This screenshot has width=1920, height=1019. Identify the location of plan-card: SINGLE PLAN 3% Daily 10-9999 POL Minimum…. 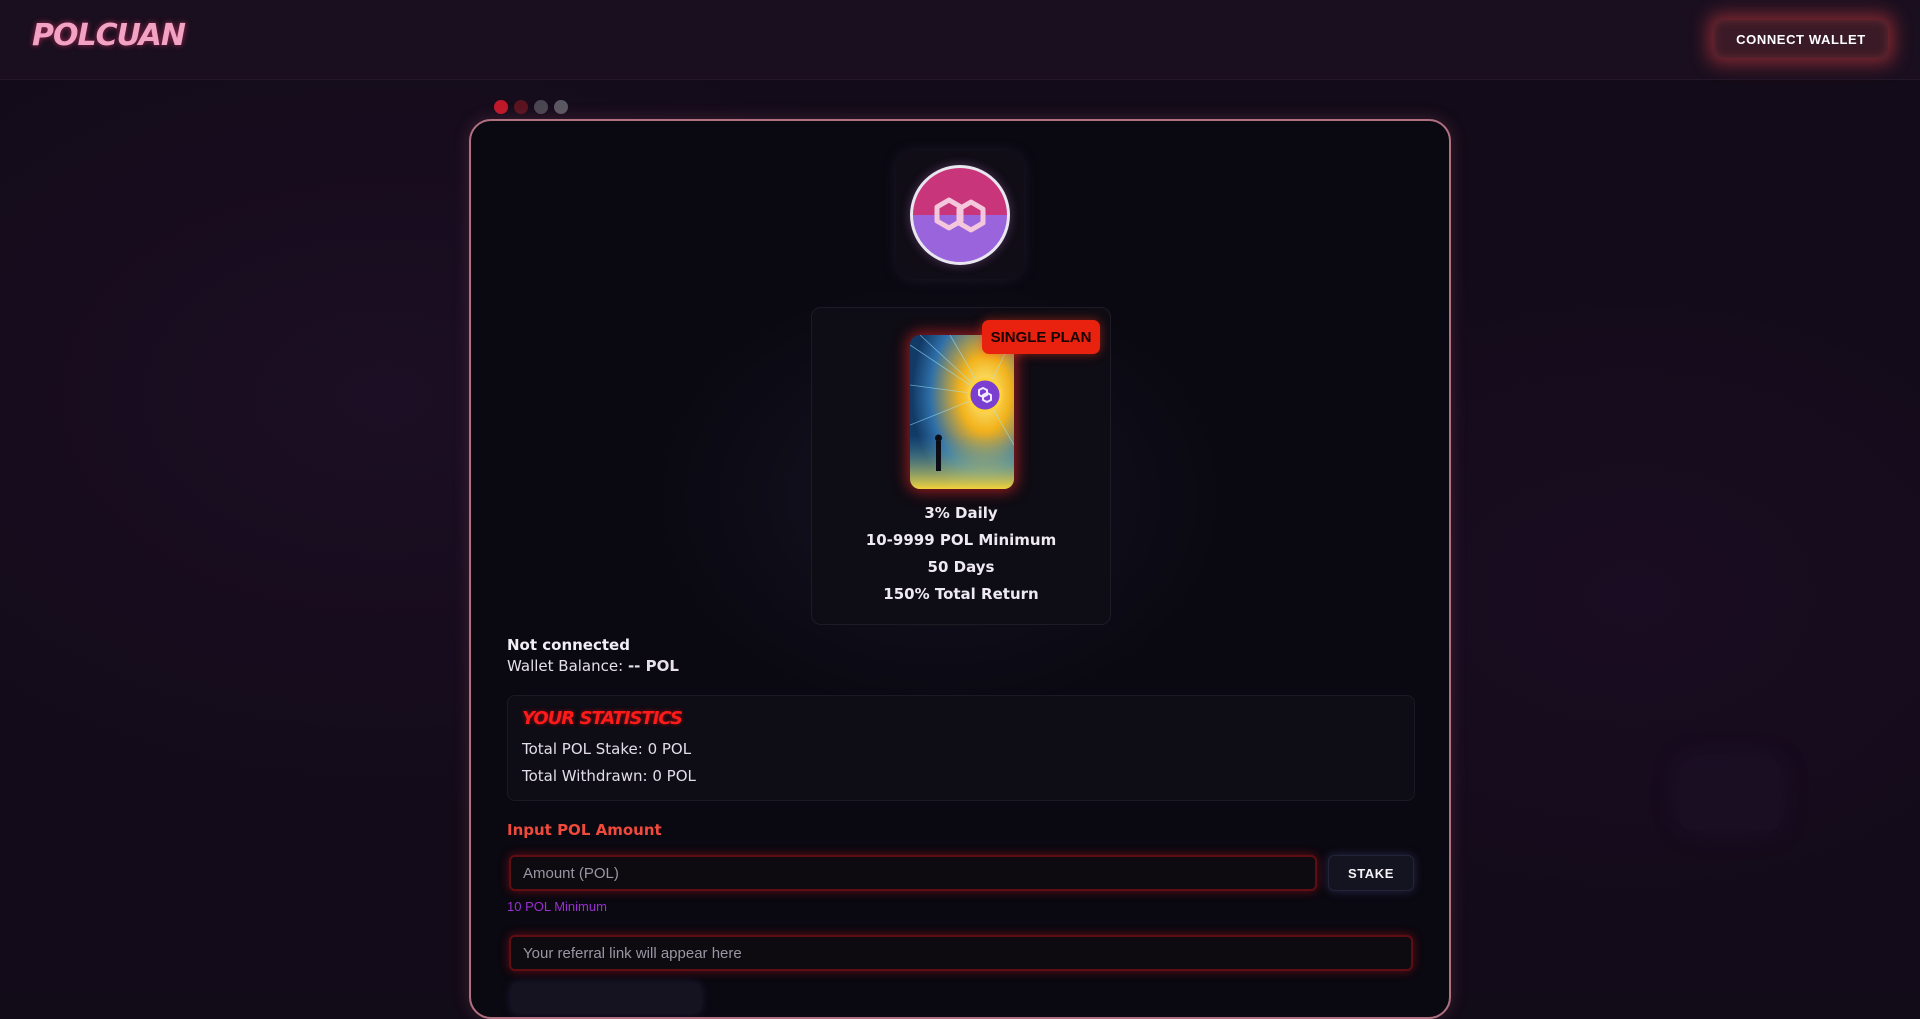
(961, 466).